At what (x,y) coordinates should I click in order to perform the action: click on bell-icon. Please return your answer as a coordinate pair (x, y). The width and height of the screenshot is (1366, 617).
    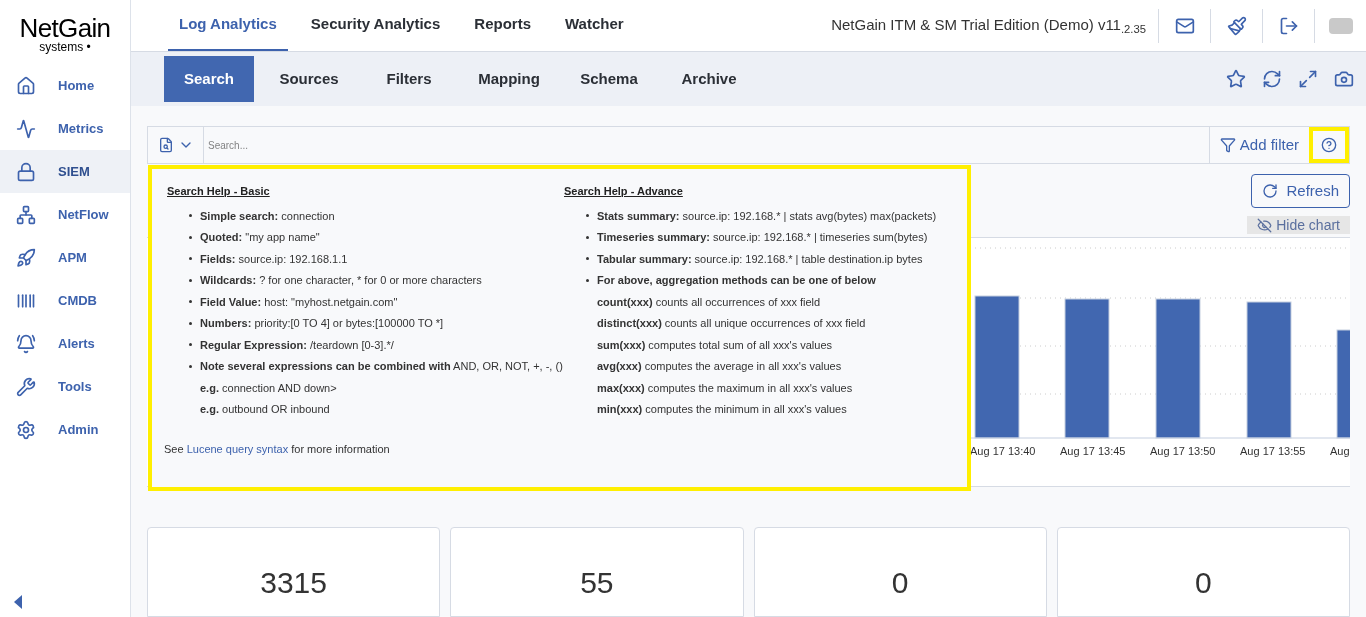
    Looking at the image, I should click on (26, 343).